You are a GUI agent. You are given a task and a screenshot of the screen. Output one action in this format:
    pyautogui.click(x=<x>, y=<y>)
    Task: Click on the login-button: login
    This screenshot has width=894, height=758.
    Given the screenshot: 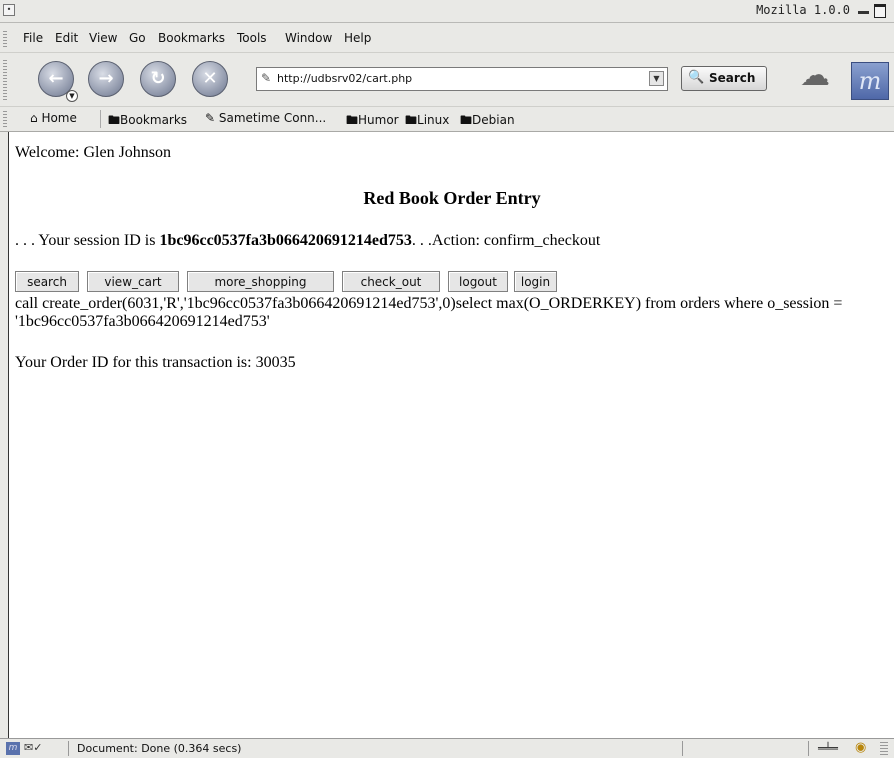 What is the action you would take?
    pyautogui.click(x=535, y=281)
    